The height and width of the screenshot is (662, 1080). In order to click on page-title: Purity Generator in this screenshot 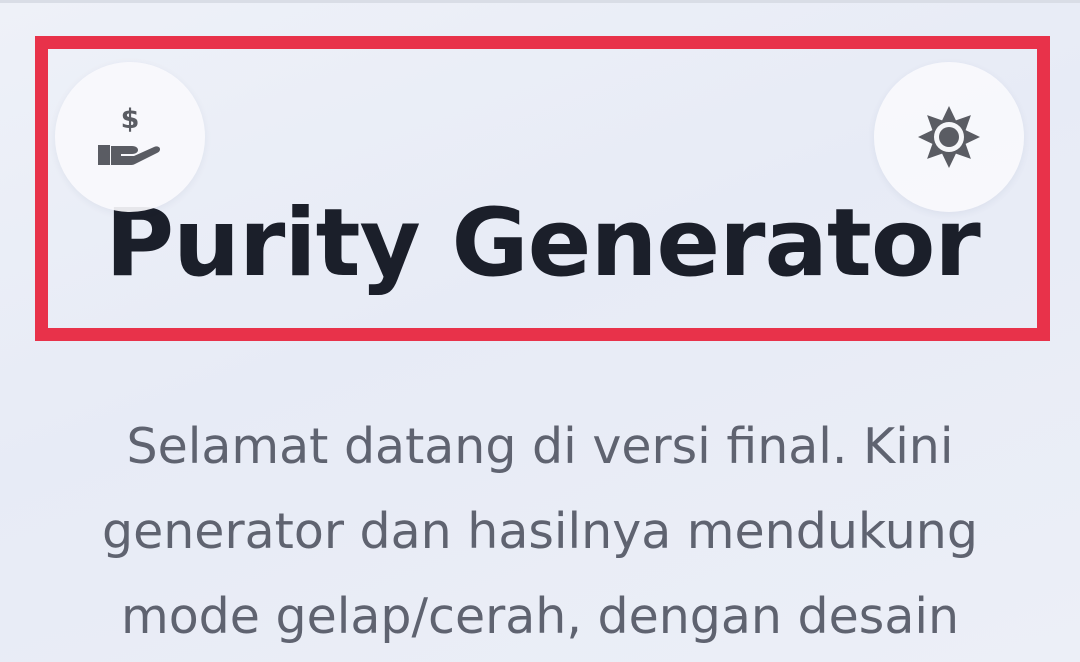, I will do `click(543, 243)`.